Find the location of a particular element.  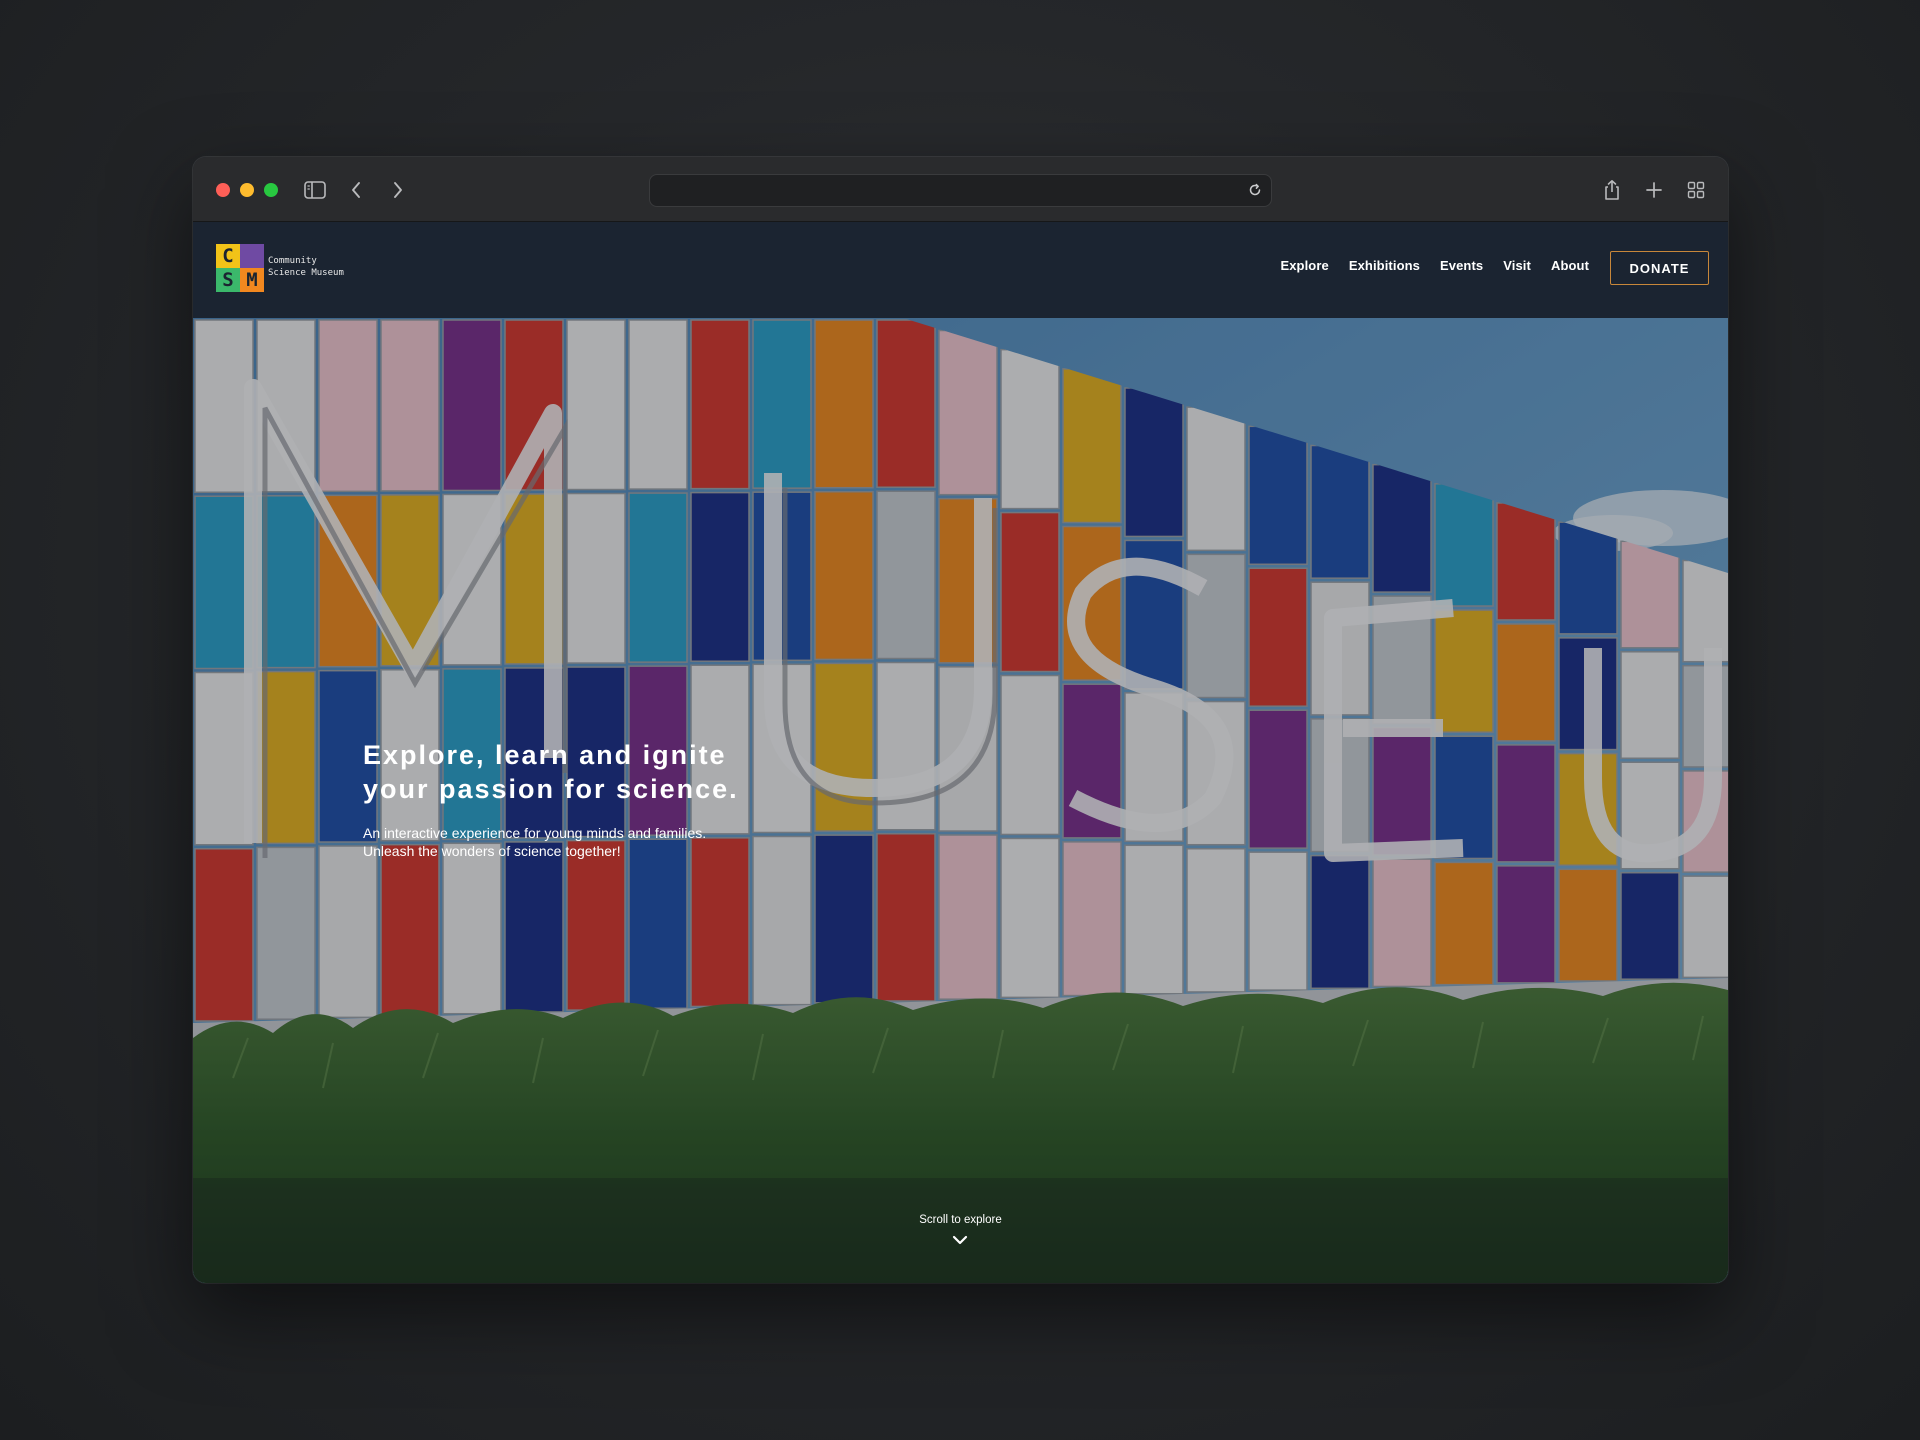

logo-line-1: Community is located at coordinates (292, 261).